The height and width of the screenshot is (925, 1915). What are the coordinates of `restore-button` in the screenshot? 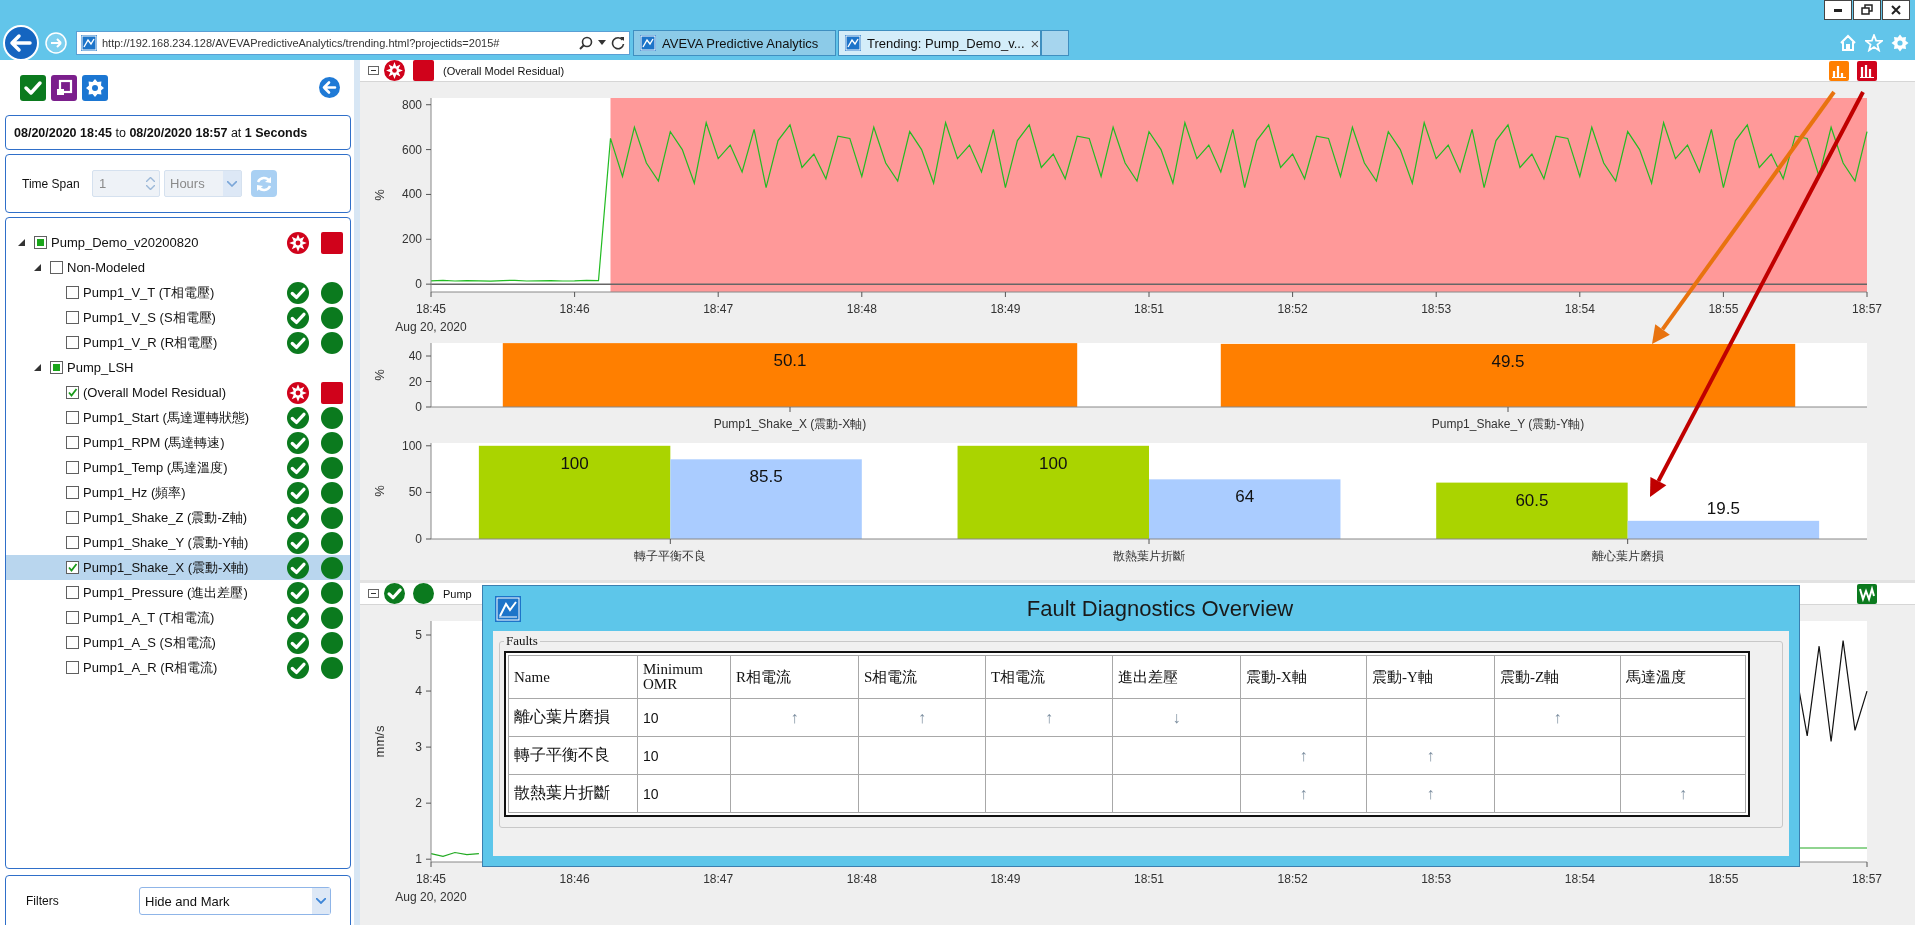 It's located at (1867, 10).